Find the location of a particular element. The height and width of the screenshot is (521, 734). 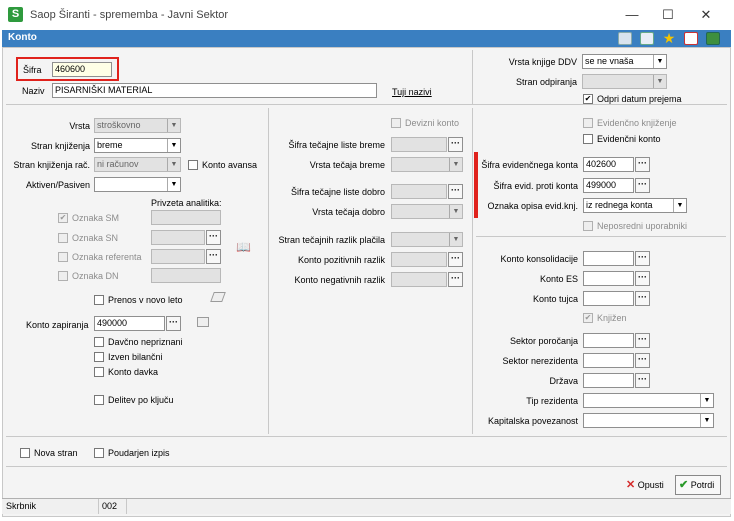

konto-zapiranja-input: 490000 is located at coordinates (129, 323).